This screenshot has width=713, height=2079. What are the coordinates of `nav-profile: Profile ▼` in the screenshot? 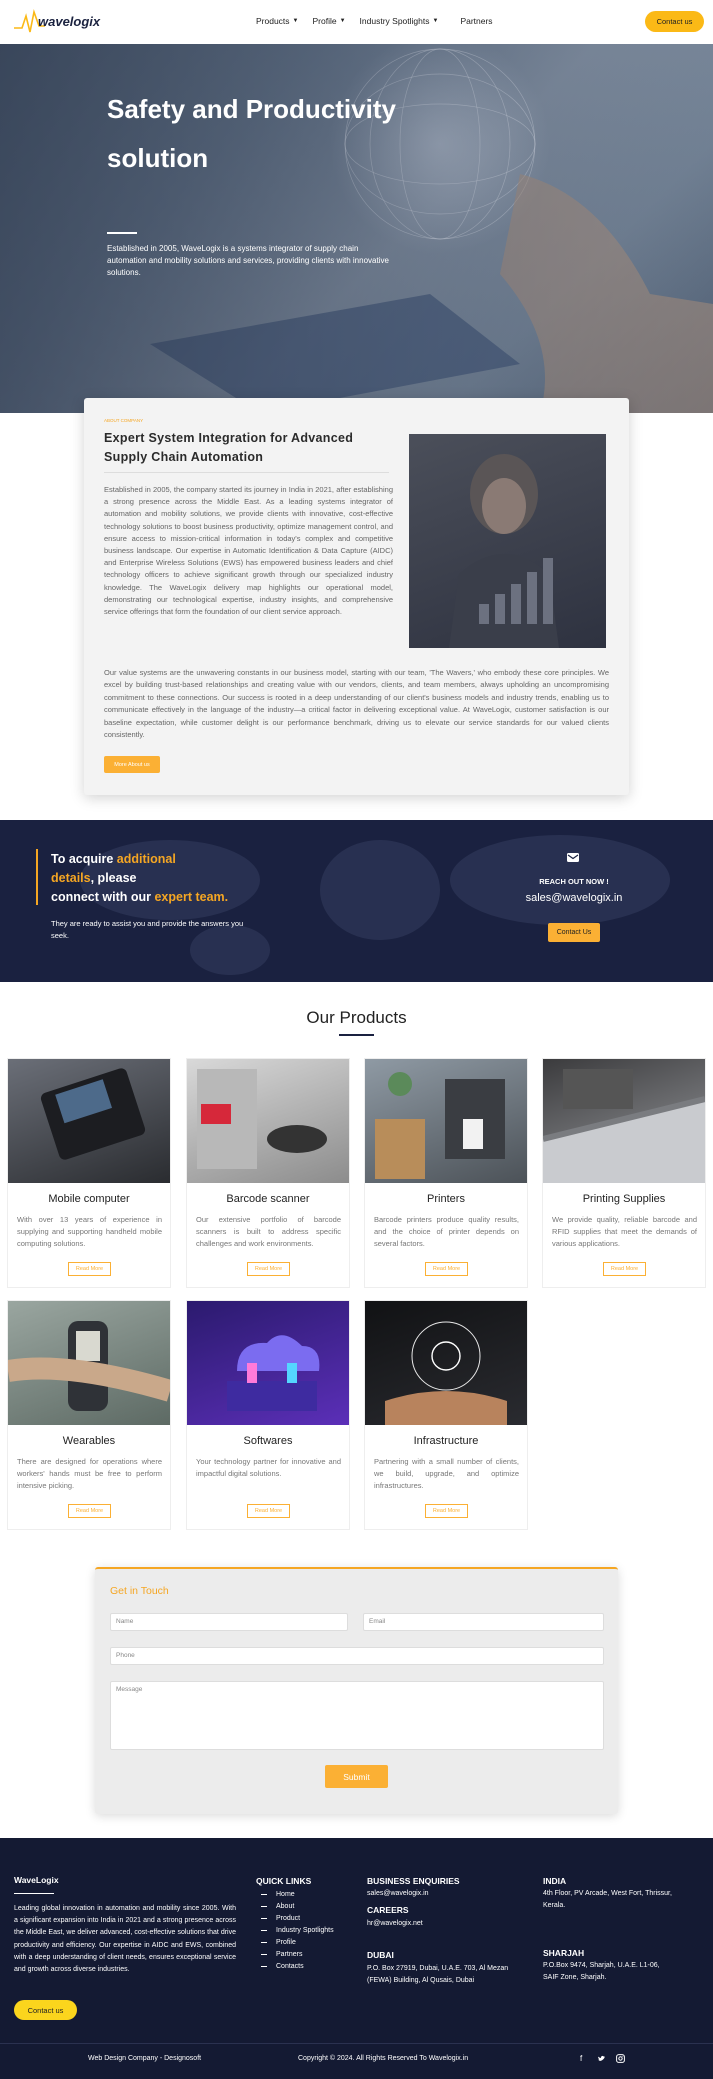 It's located at (329, 21).